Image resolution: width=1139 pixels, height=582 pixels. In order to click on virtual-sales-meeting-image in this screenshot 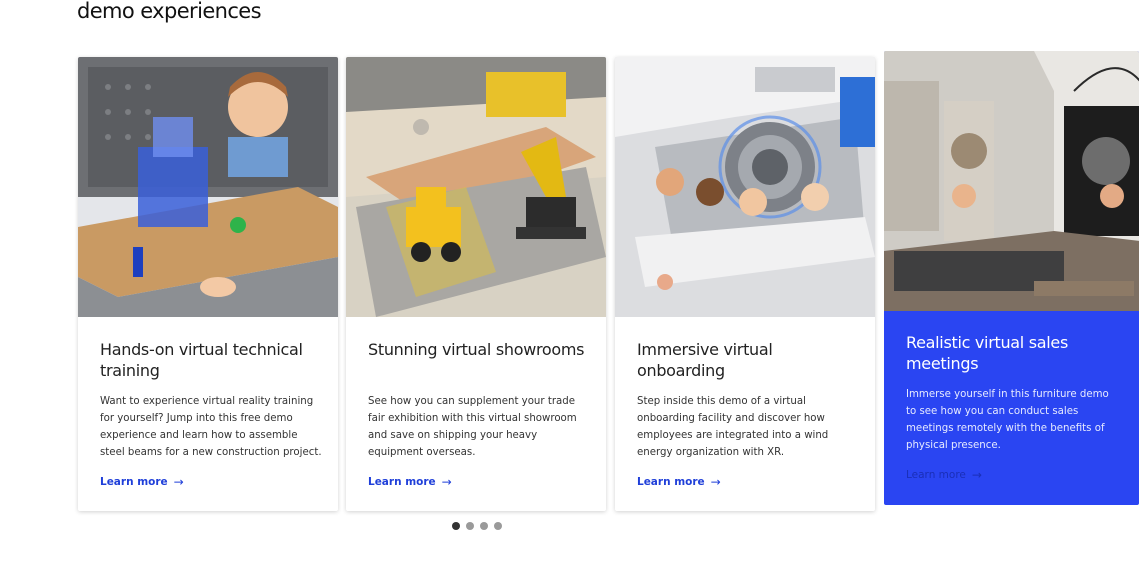, I will do `click(1011, 181)`.